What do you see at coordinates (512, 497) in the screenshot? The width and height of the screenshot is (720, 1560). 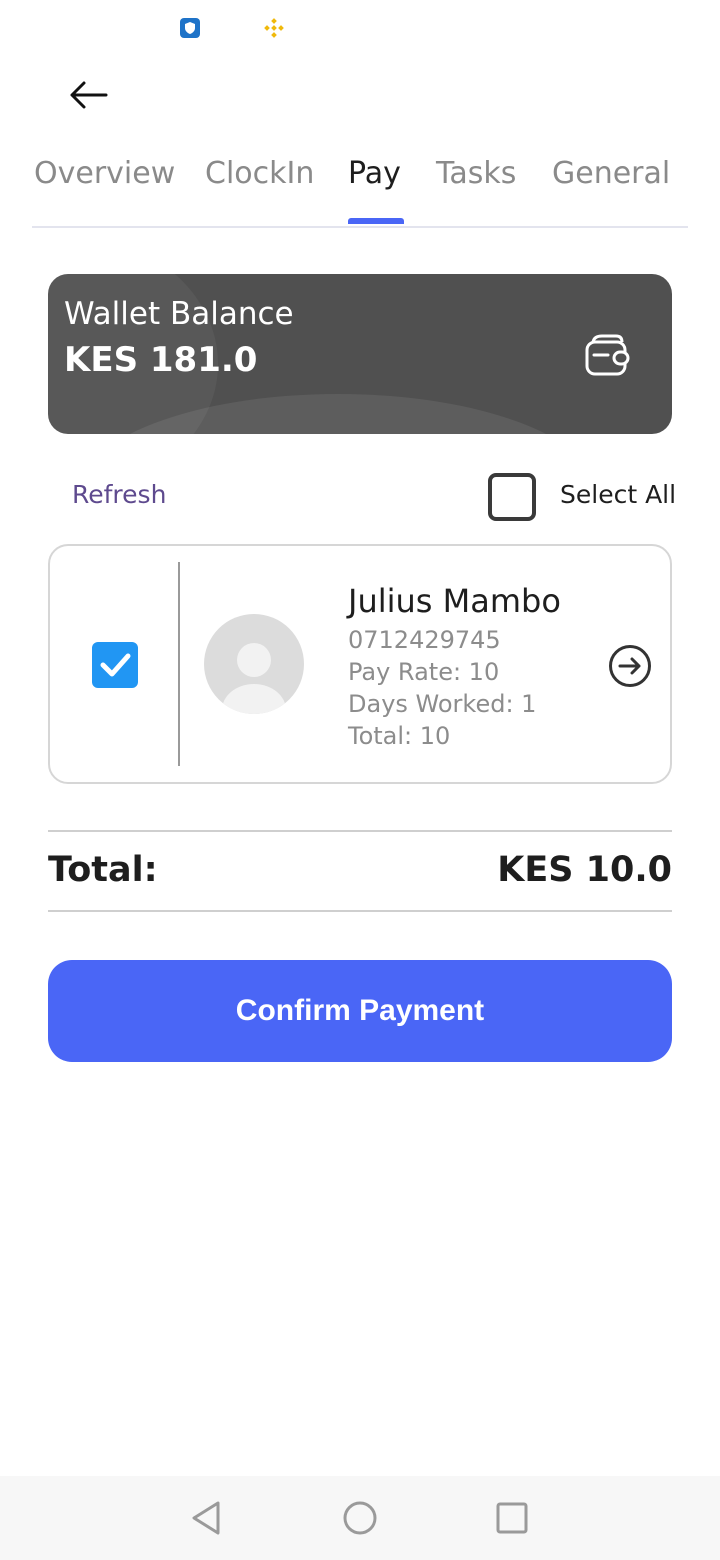 I see `select-all-checkbox` at bounding box center [512, 497].